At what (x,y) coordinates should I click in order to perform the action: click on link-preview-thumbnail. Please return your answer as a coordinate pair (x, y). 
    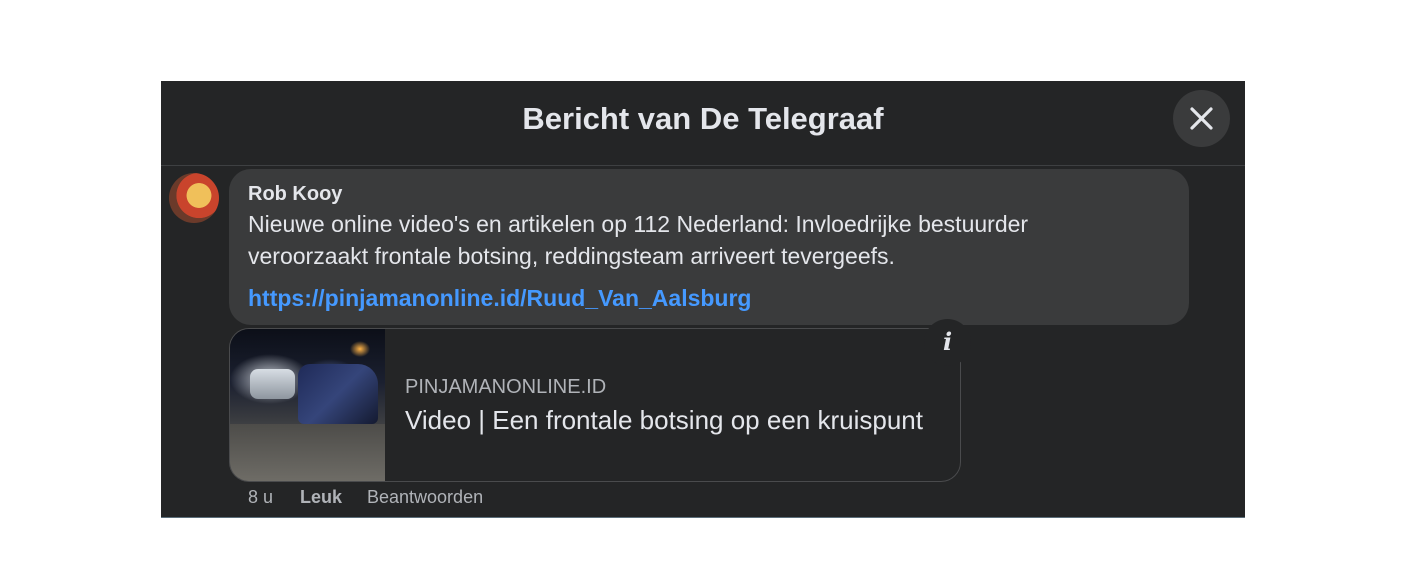
    Looking at the image, I should click on (307, 405).